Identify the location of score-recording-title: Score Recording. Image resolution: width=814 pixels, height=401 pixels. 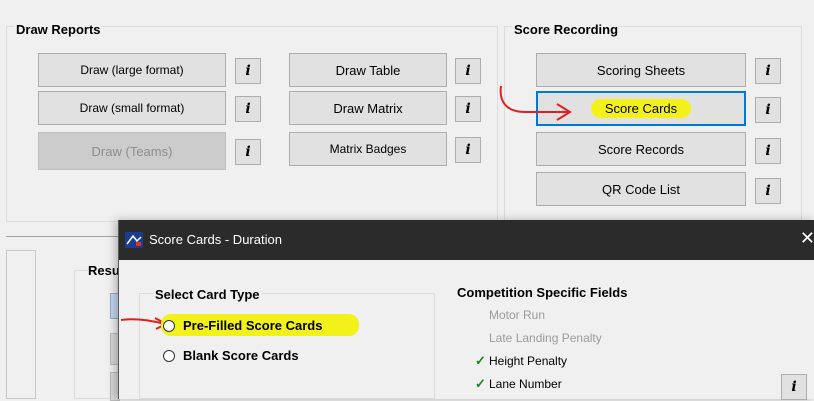
(566, 29).